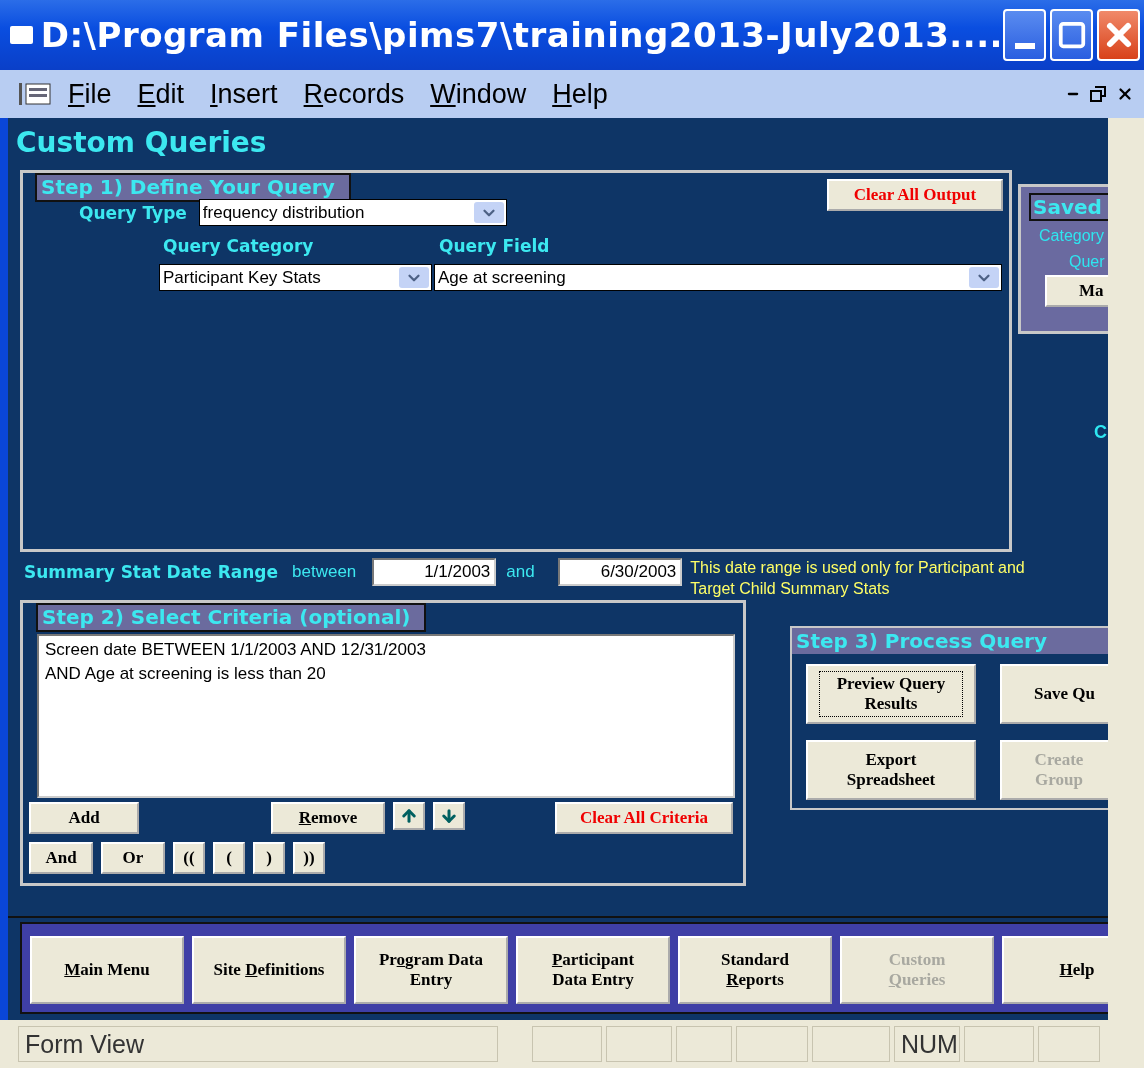  What do you see at coordinates (258, 1044) in the screenshot?
I see `status-mode: Form View` at bounding box center [258, 1044].